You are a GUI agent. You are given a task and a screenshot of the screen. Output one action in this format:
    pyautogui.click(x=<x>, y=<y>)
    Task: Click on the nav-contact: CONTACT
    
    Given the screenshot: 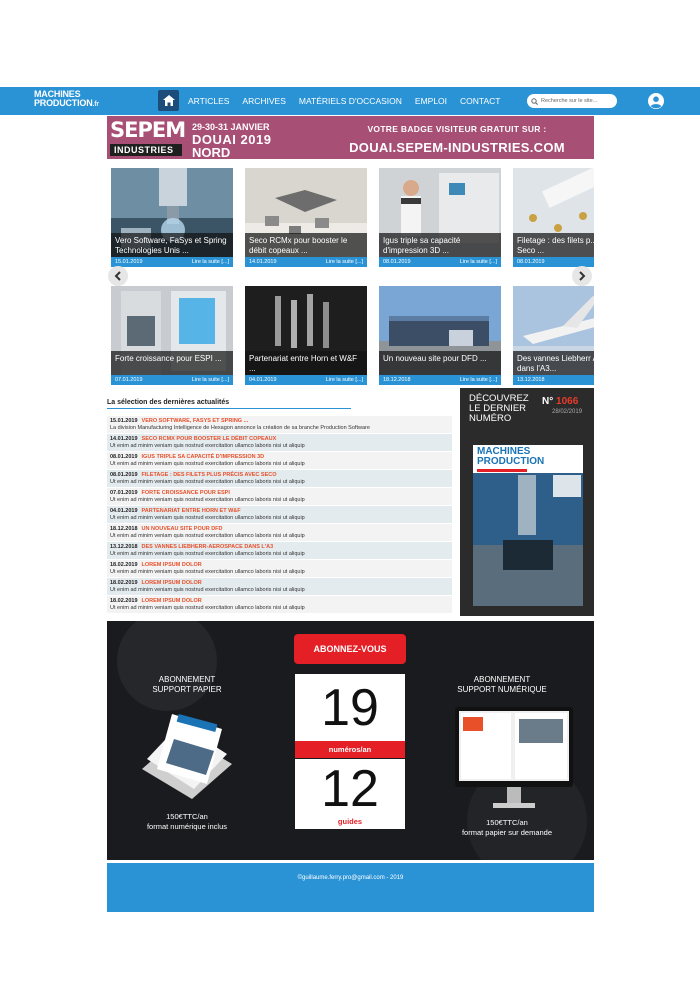 What is the action you would take?
    pyautogui.click(x=480, y=101)
    